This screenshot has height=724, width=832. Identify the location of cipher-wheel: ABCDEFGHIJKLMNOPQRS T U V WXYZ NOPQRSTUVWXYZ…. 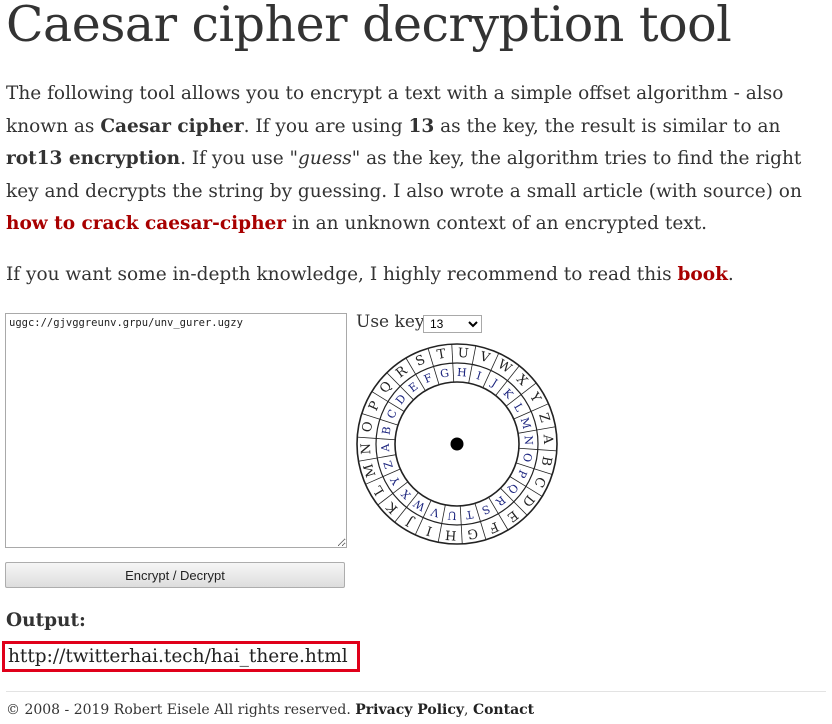
(457, 444).